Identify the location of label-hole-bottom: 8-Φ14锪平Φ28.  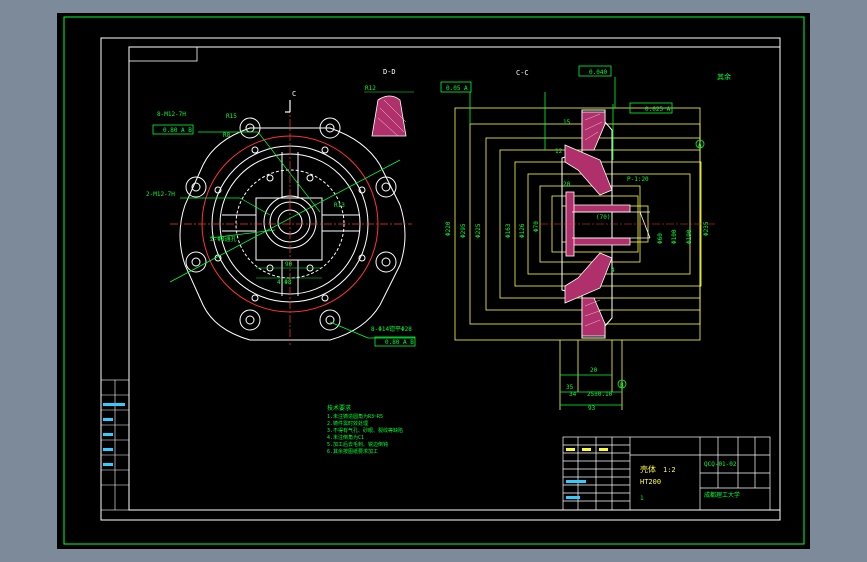
(391, 329).